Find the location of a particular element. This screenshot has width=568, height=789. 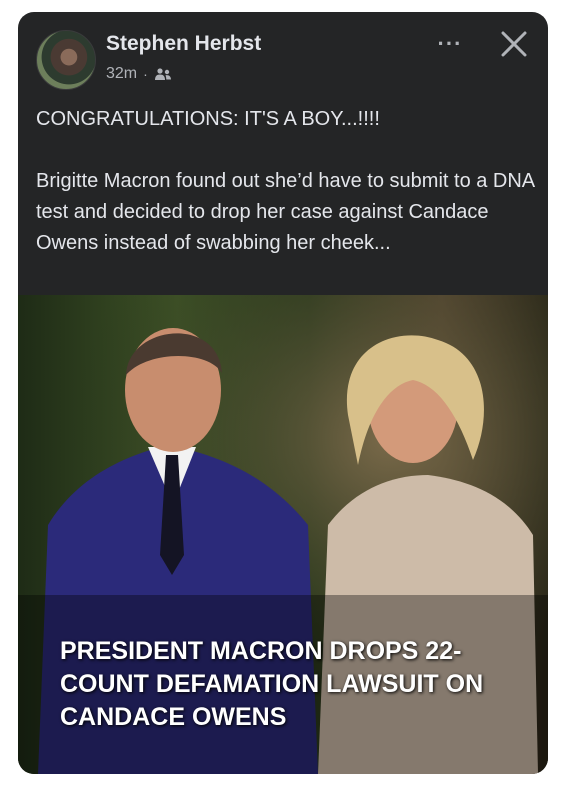

avatar is located at coordinates (66, 60).